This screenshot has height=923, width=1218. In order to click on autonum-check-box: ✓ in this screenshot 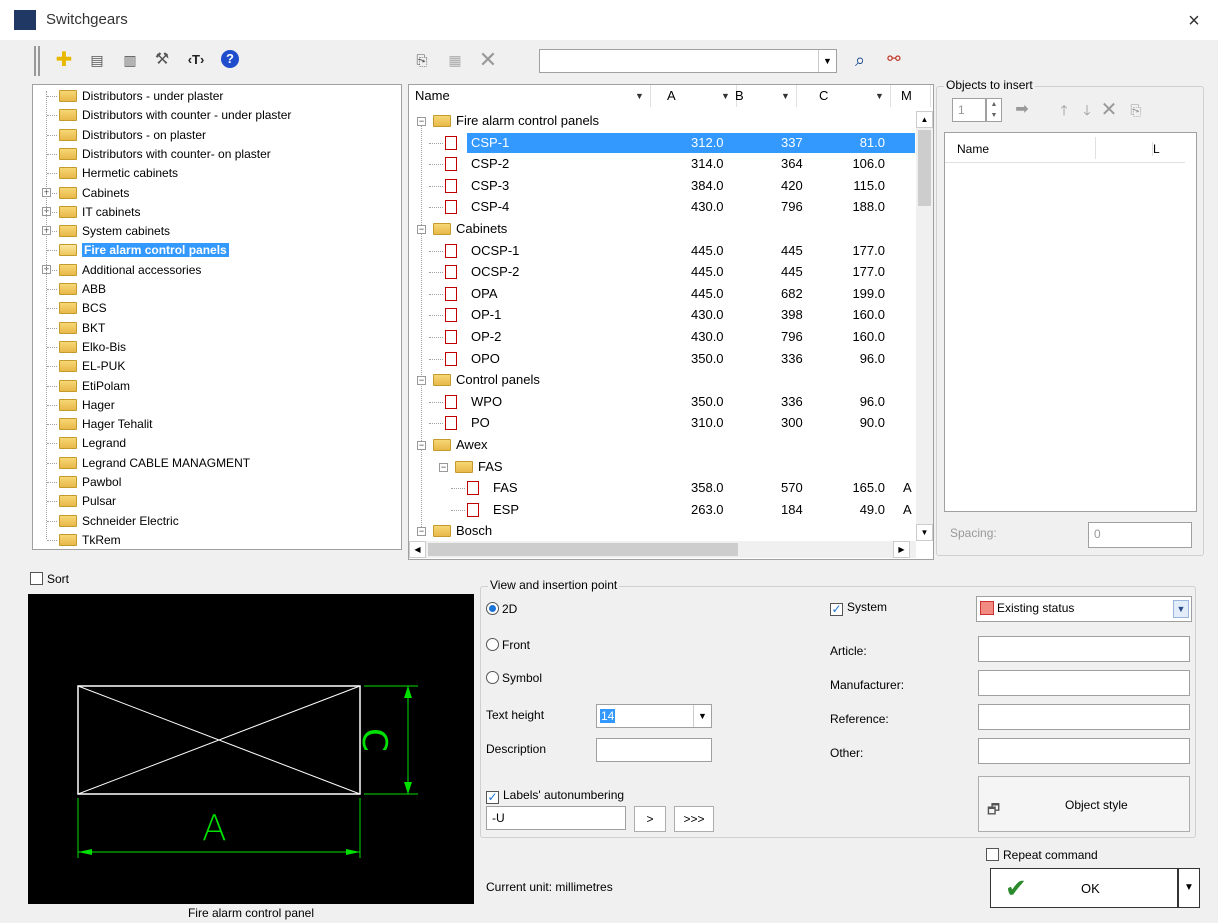, I will do `click(492, 797)`.